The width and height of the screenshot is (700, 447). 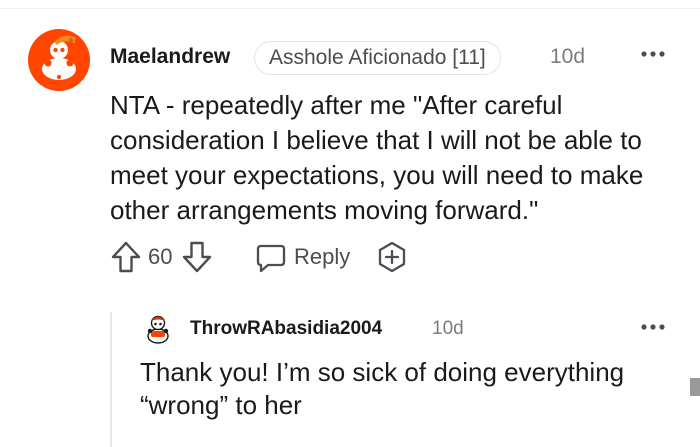 What do you see at coordinates (111, 379) in the screenshot?
I see `thread-line` at bounding box center [111, 379].